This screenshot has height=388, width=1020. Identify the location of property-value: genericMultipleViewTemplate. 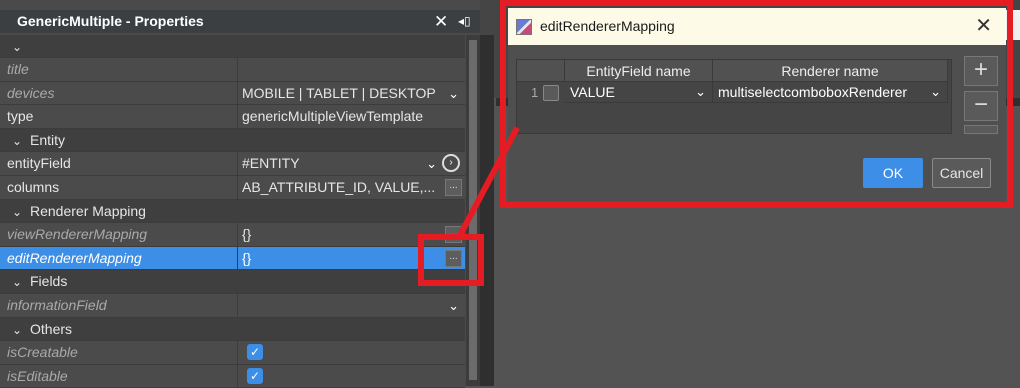
(351, 116).